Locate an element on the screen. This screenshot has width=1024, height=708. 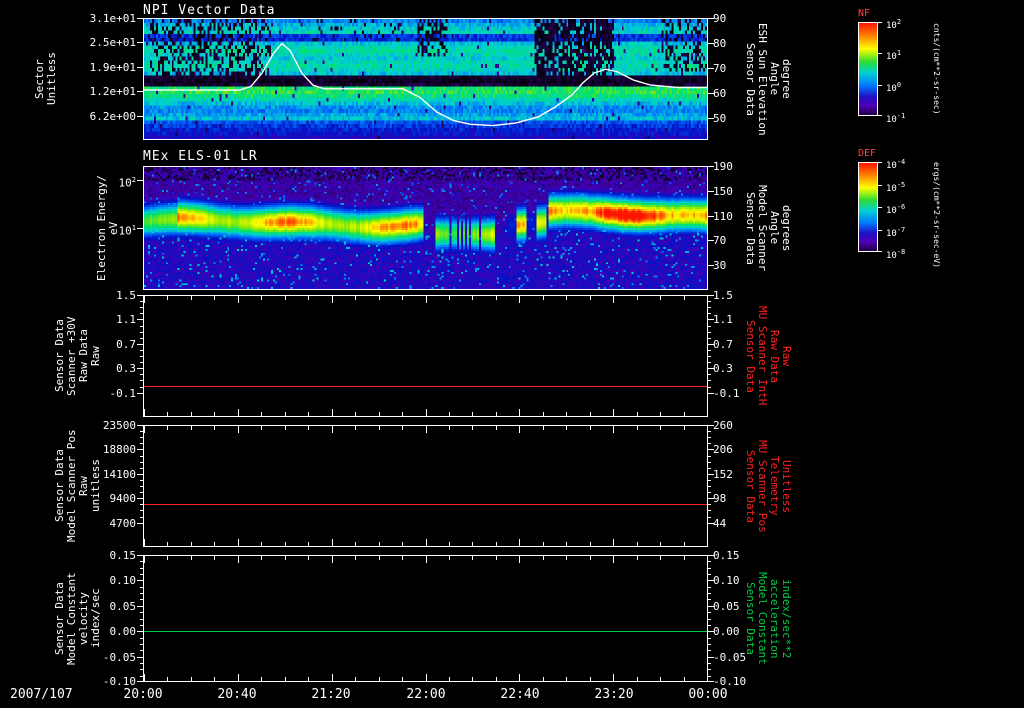
x-axis-tick-label: 20:00 is located at coordinates (143, 694).